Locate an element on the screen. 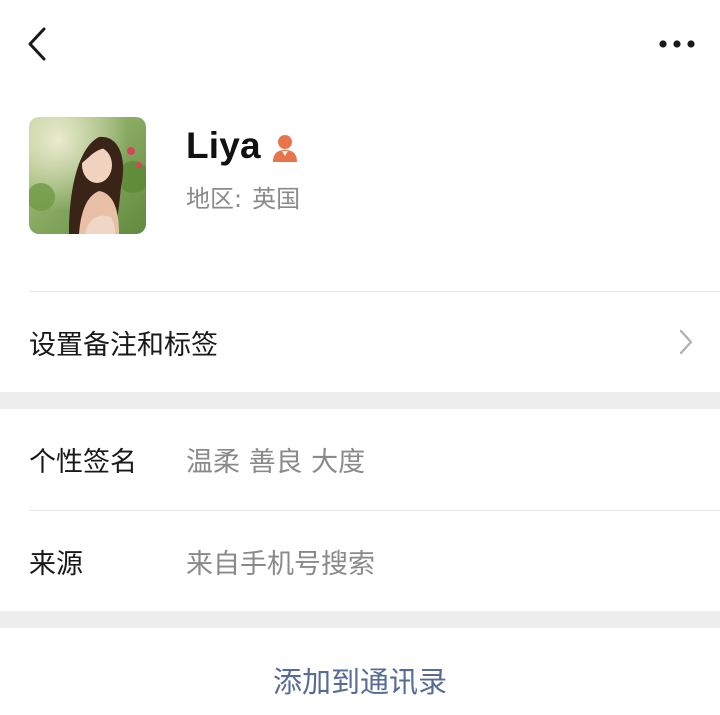 This screenshot has height=715, width=720. region-label: 地区: is located at coordinates (214, 198).